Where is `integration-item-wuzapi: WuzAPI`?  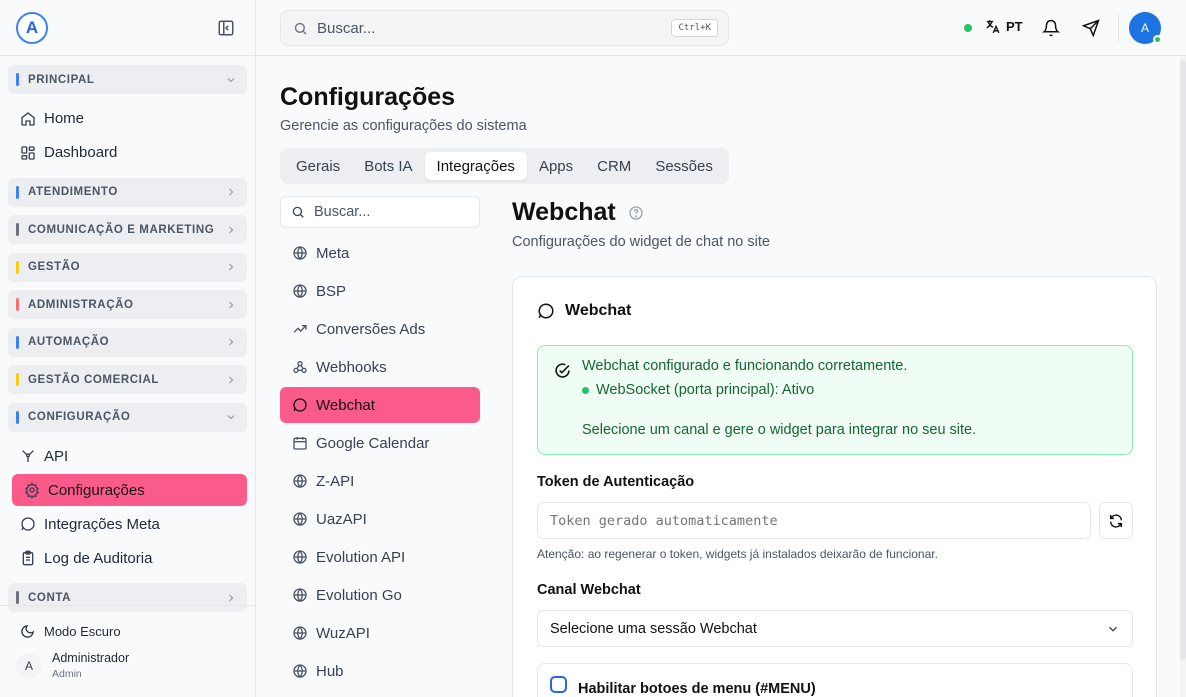
integration-item-wuzapi: WuzAPI is located at coordinates (380, 633).